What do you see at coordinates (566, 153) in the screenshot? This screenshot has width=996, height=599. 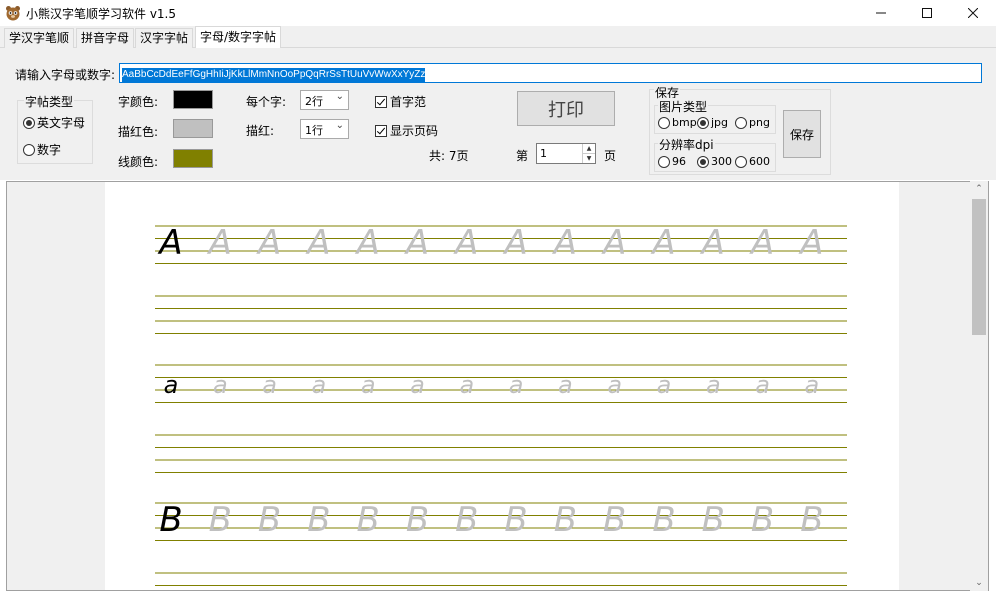 I see `page-number-stepper: 1 ▲ ▼` at bounding box center [566, 153].